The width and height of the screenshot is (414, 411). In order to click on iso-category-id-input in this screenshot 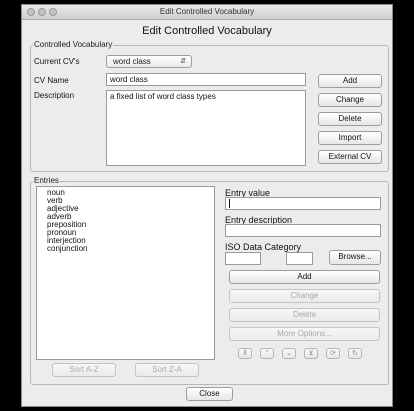, I will do `click(299, 258)`.